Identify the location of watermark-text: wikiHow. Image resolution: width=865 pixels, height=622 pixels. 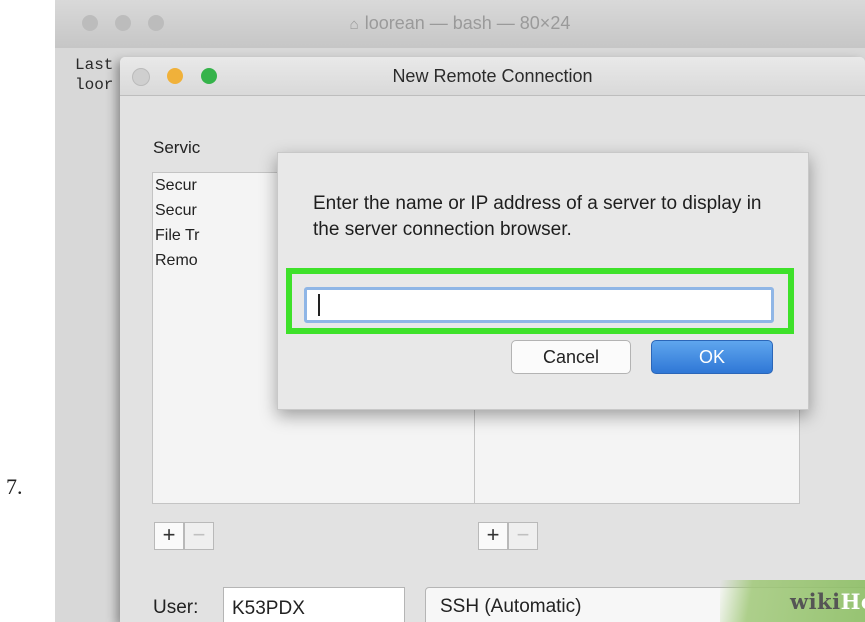
(827, 601).